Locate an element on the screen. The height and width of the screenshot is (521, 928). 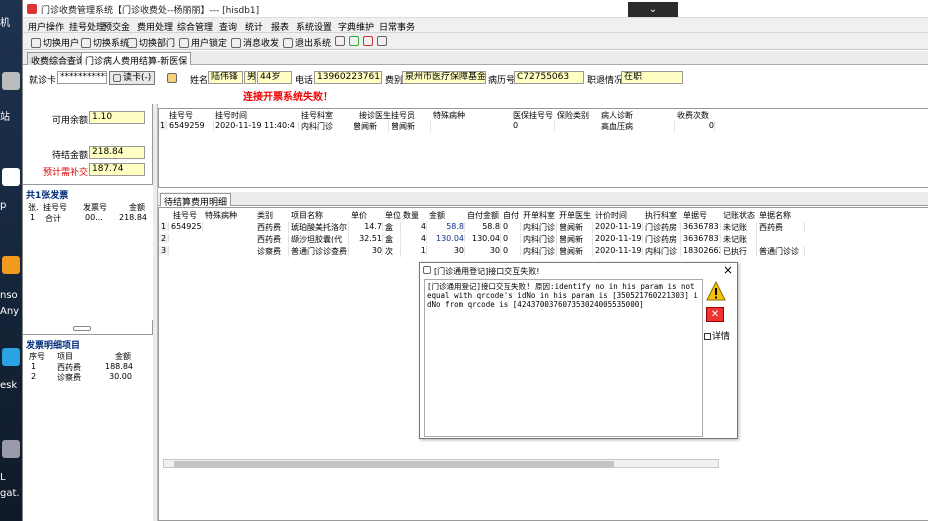
menu-dictionary: 字典维护 is located at coordinates (356, 26).